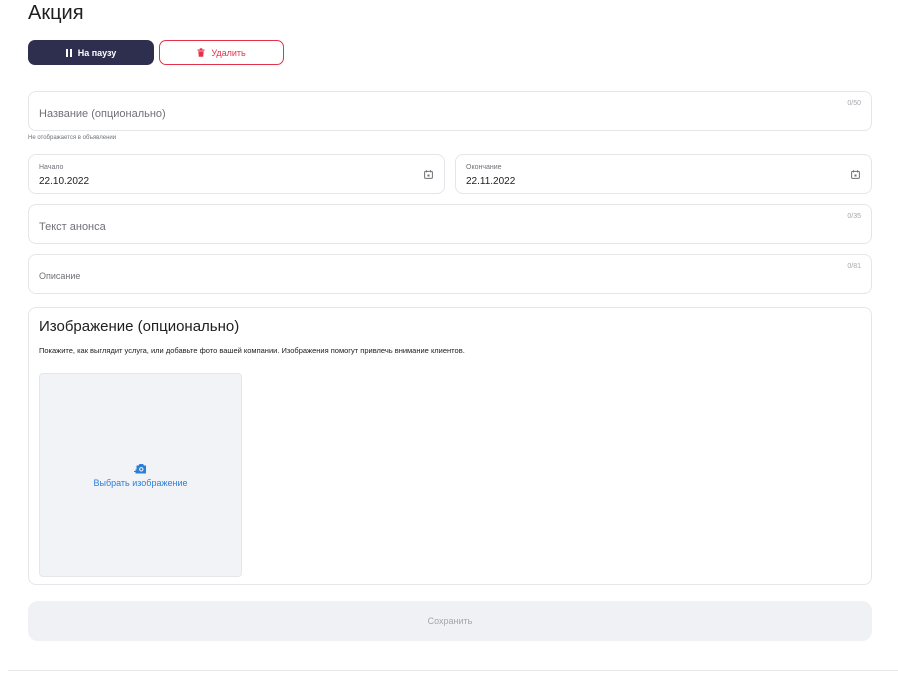 This screenshot has height=677, width=898. What do you see at coordinates (139, 326) in the screenshot?
I see `image-section-title: Изображение (опционально)` at bounding box center [139, 326].